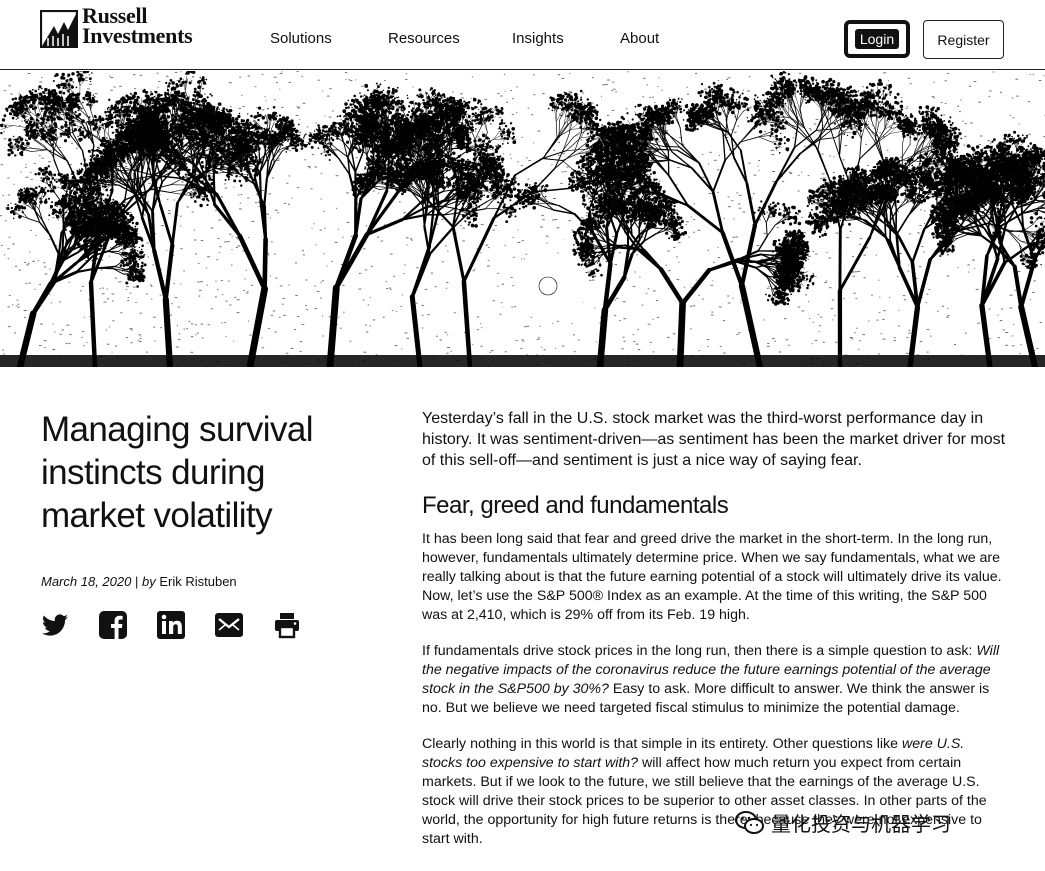 This screenshot has width=1045, height=871. I want to click on nav-solutions: Solutions, so click(329, 38).